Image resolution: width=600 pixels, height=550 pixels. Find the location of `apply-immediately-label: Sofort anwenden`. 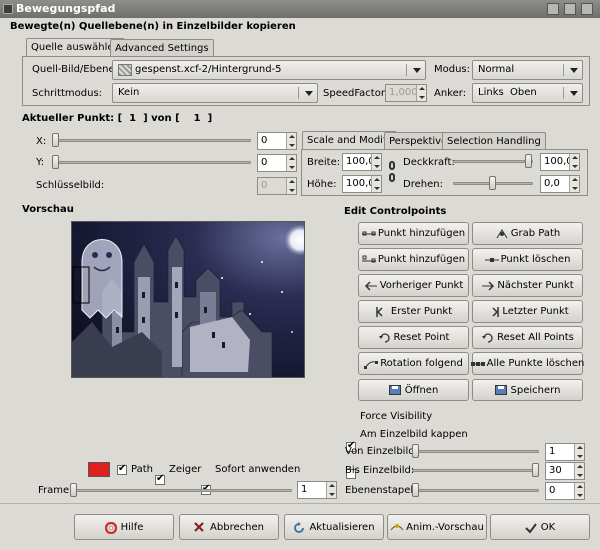

apply-immediately-label: Sofort anwenden is located at coordinates (258, 469).